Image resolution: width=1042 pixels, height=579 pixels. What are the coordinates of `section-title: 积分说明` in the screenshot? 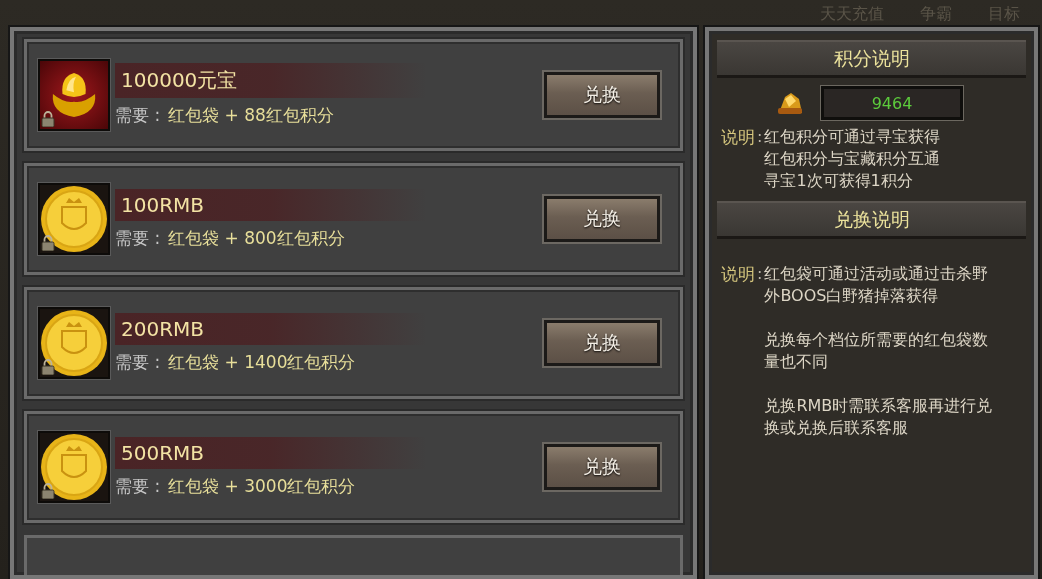 It's located at (871, 58).